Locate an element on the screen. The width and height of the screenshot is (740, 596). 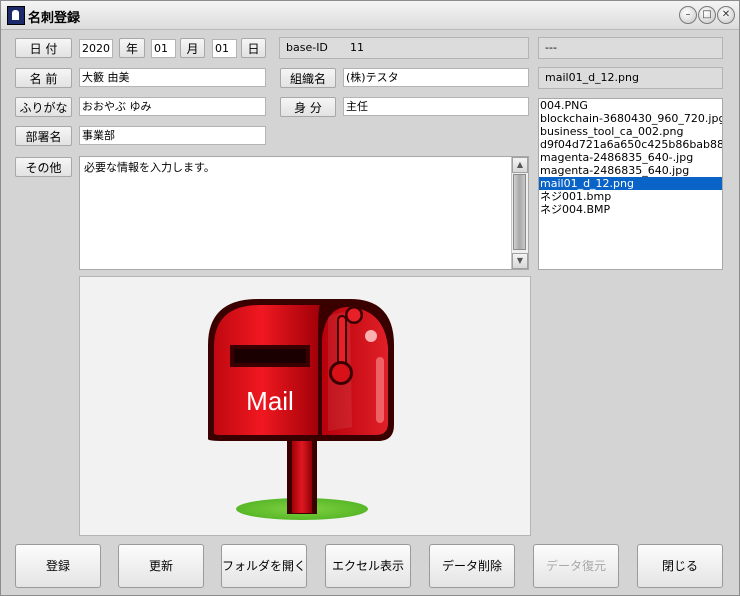
app-icon is located at coordinates (16, 15).